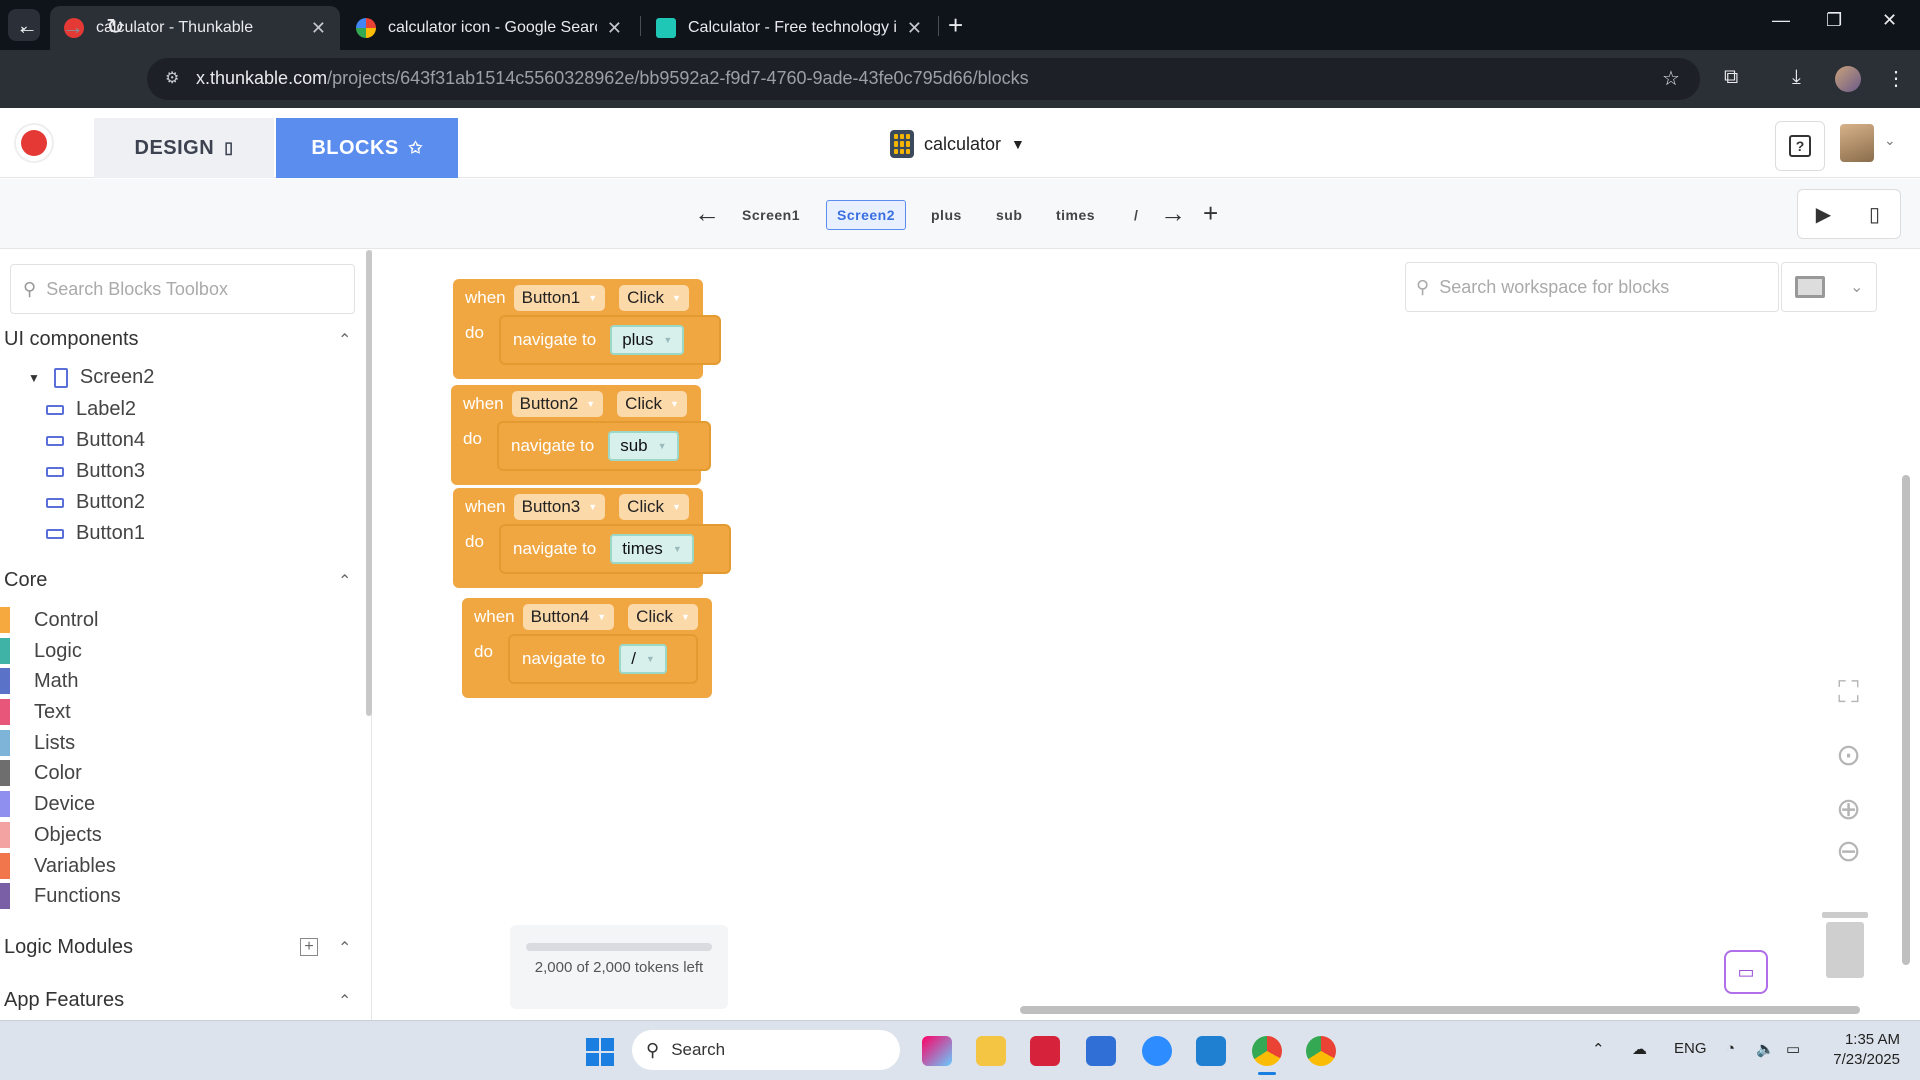  I want to click on browser-tab-active: calculator - Thunkable ✕, so click(195, 28).